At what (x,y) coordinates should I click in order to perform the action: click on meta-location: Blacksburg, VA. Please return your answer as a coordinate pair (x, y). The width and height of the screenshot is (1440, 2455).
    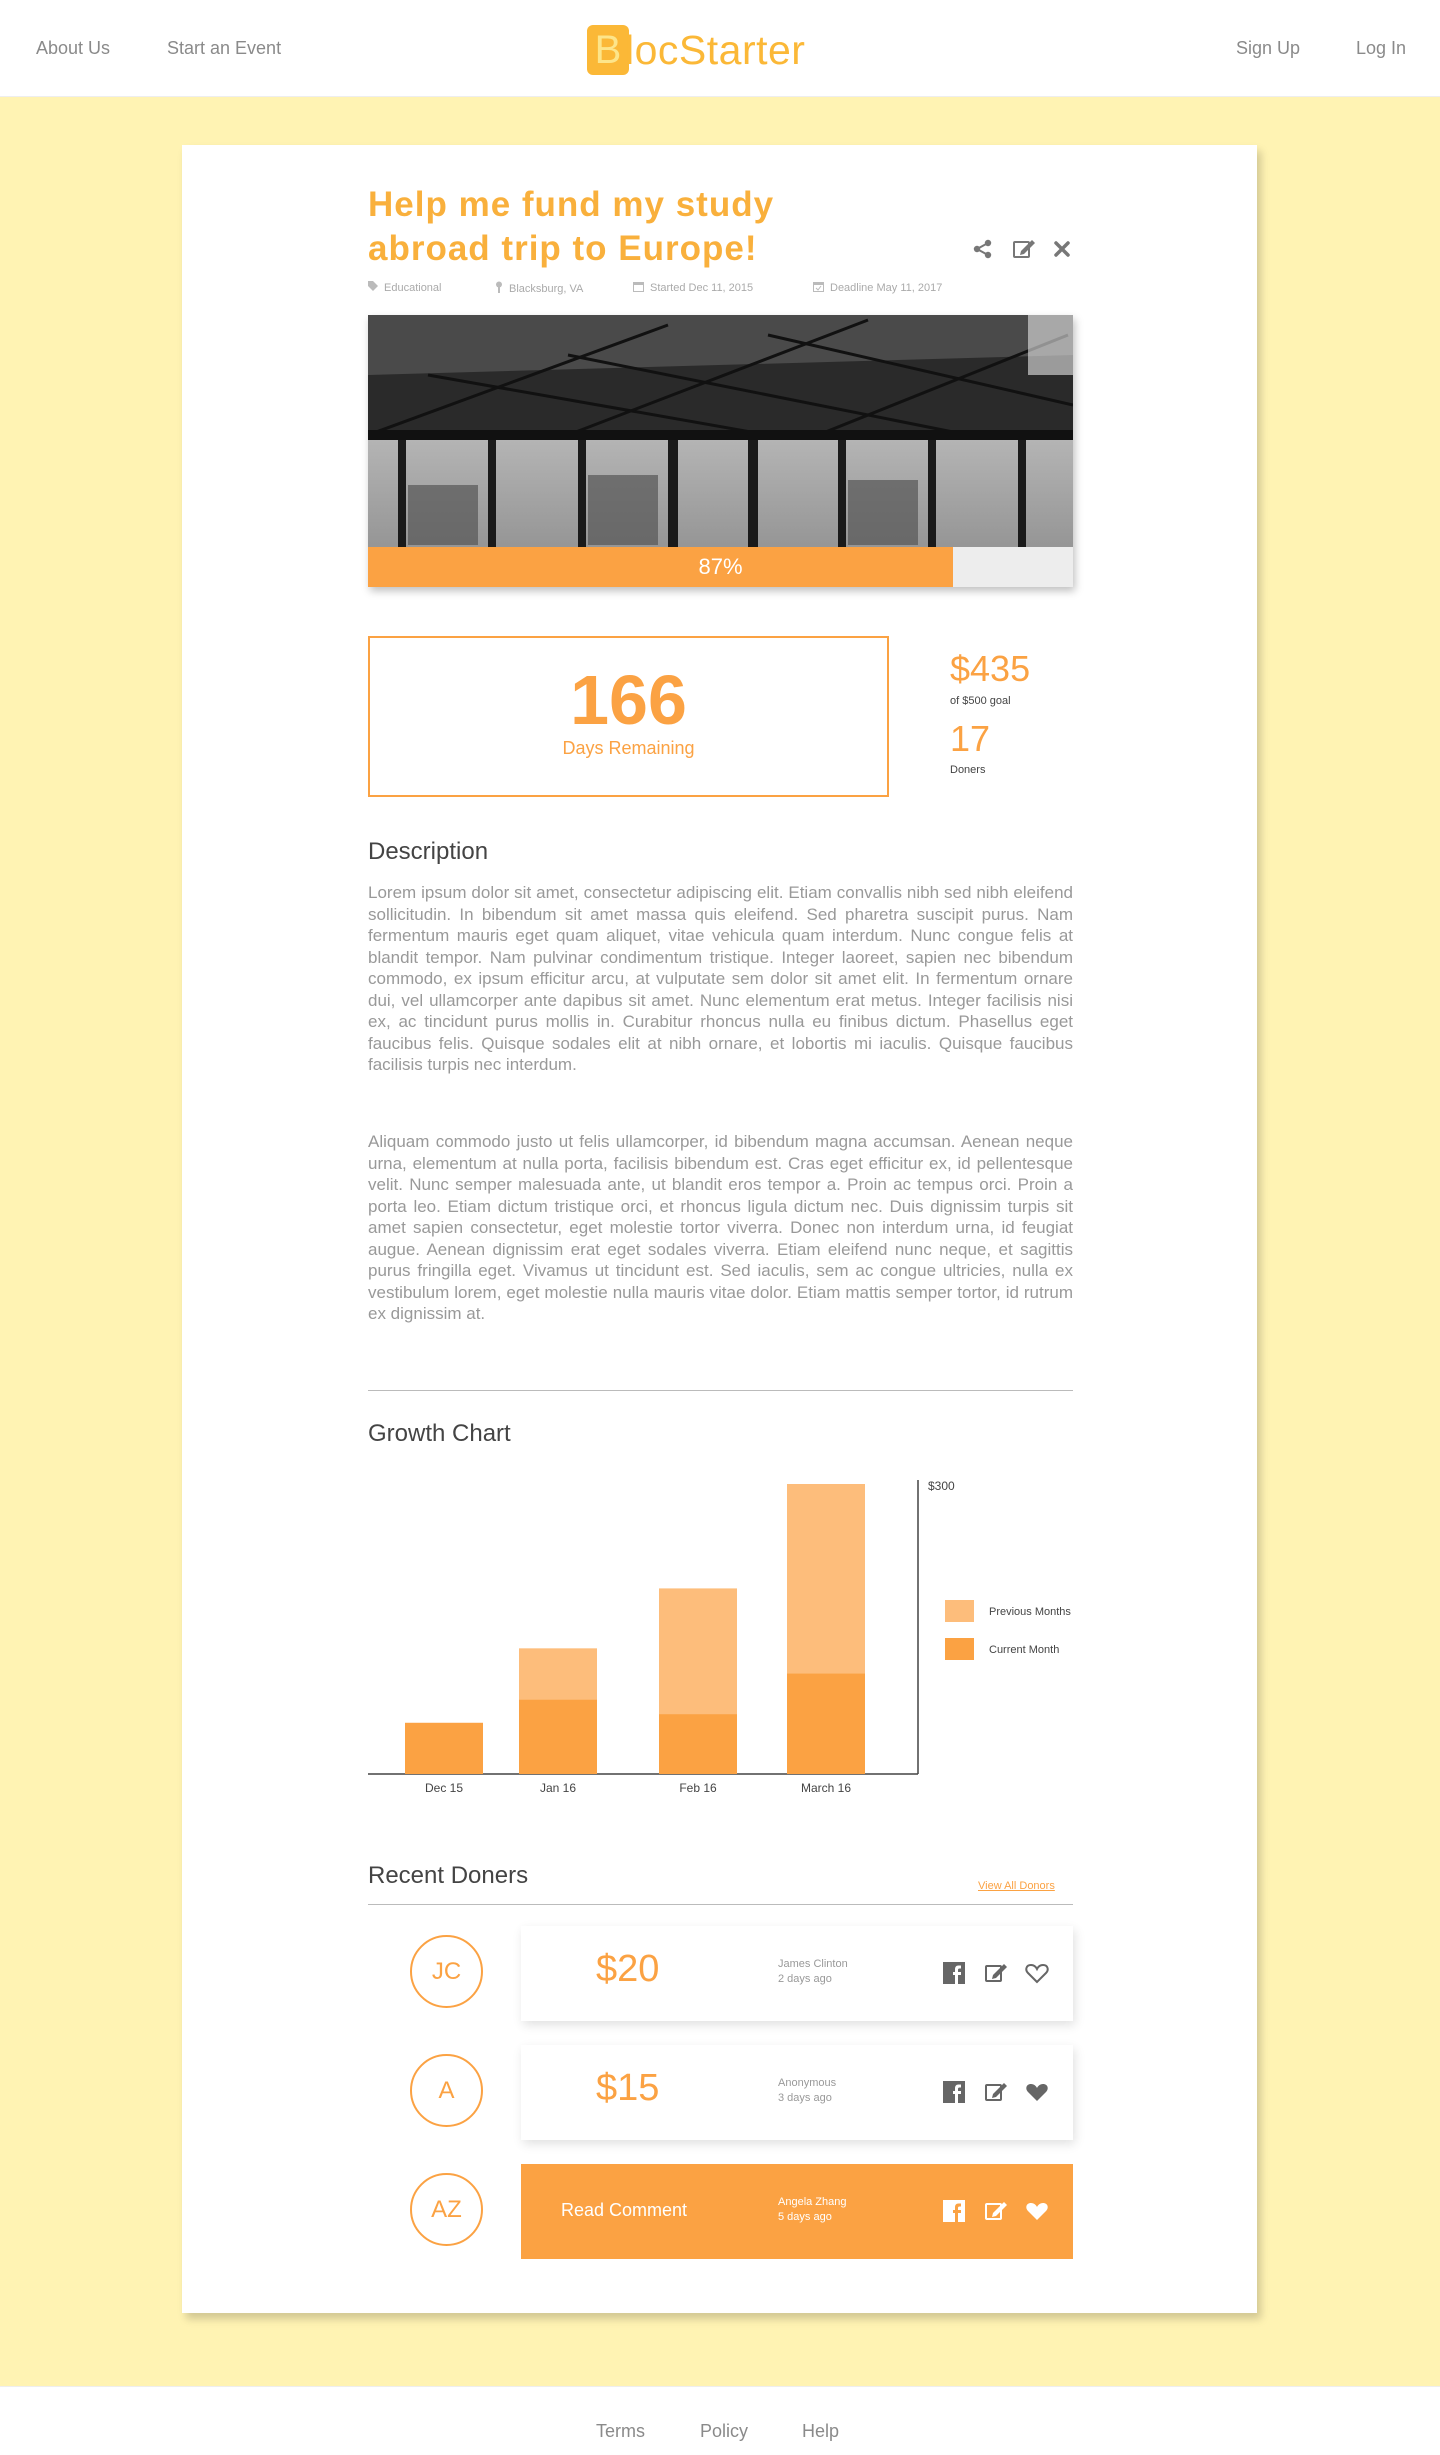
    Looking at the image, I should click on (539, 288).